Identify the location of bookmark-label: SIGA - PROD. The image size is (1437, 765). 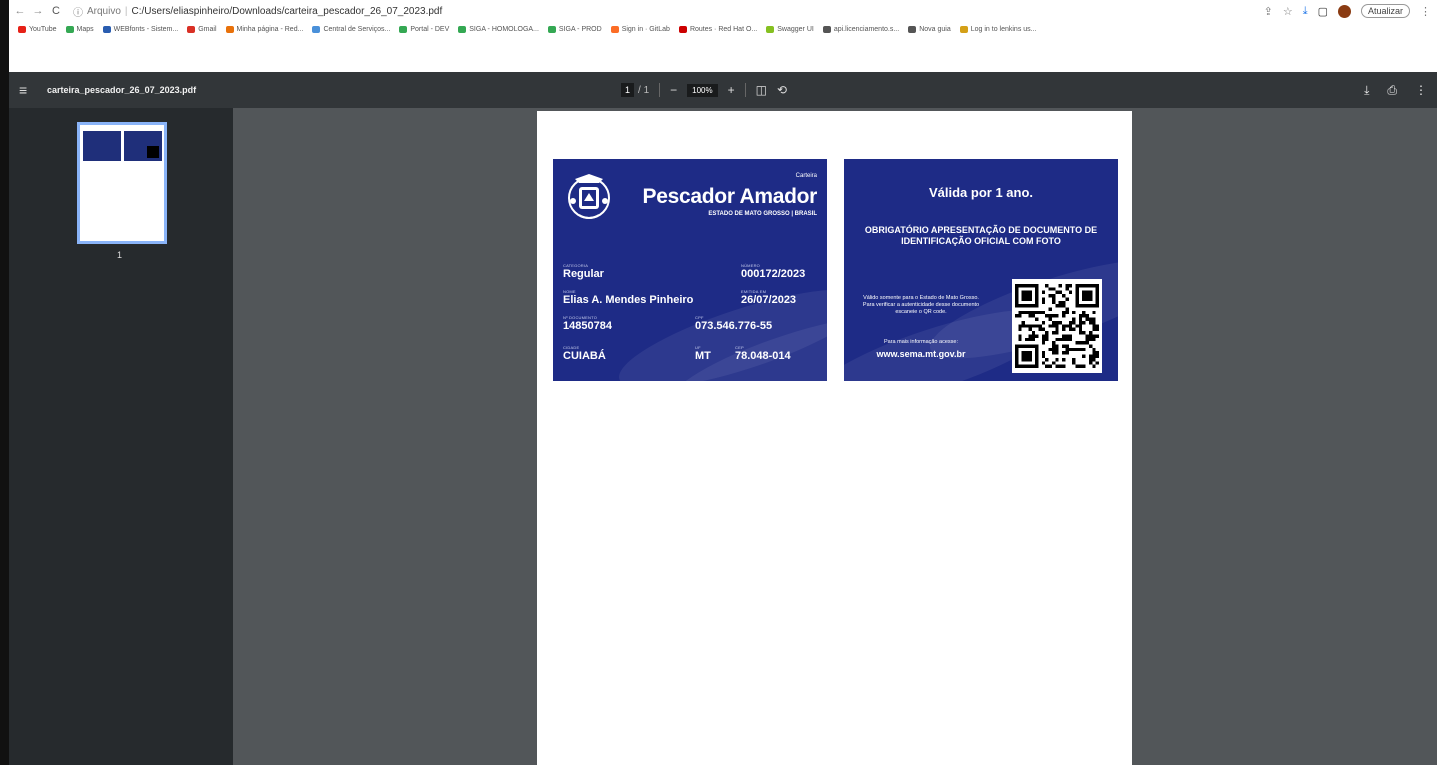
(580, 29).